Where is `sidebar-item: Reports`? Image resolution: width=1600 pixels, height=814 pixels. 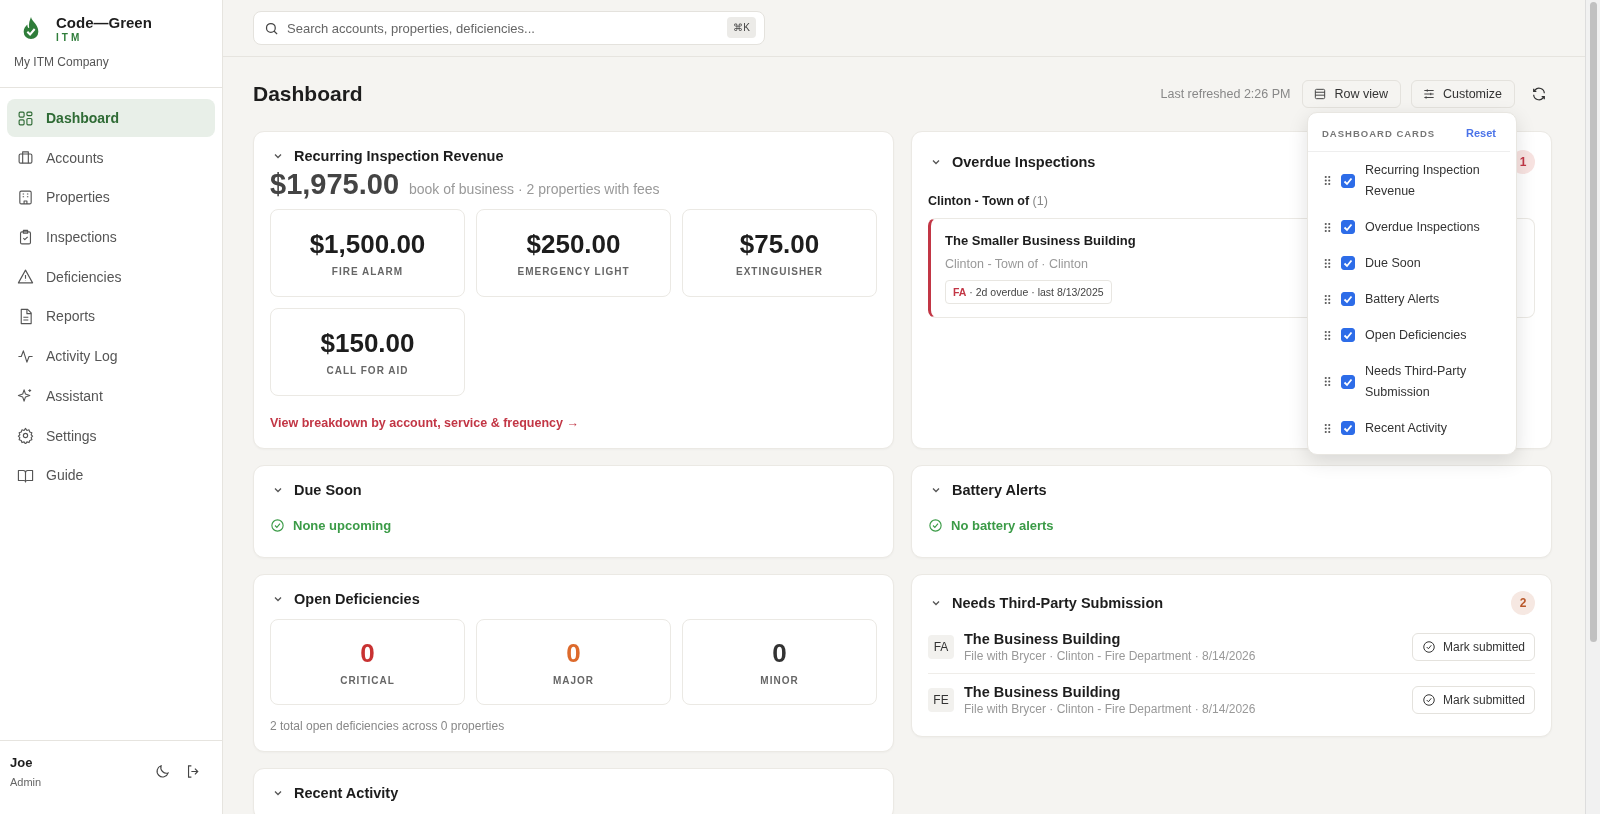 sidebar-item: Reports is located at coordinates (111, 316).